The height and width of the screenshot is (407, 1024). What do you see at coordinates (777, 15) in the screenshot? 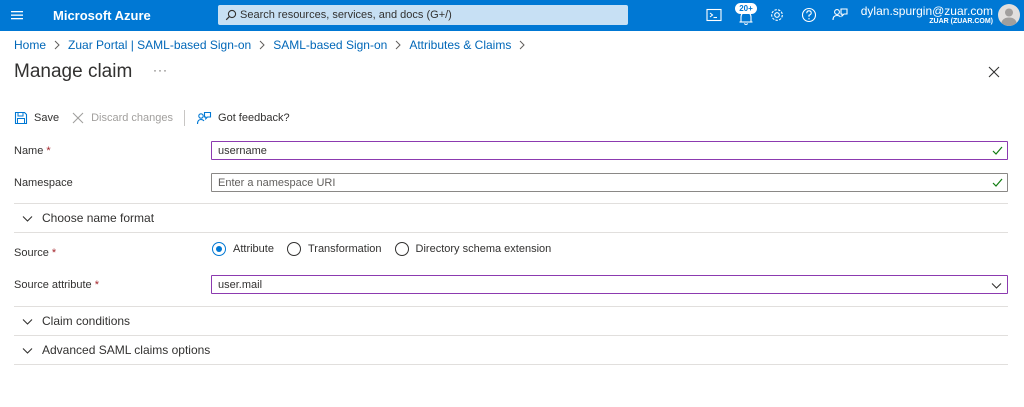
I see `settings-icon` at bounding box center [777, 15].